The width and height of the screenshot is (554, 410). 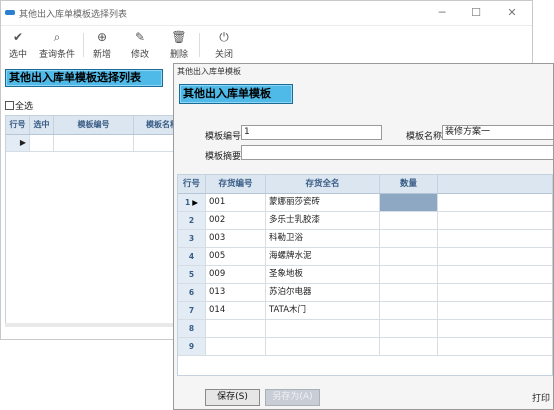 What do you see at coordinates (42, 125) in the screenshot?
I see `column-header: 选中` at bounding box center [42, 125].